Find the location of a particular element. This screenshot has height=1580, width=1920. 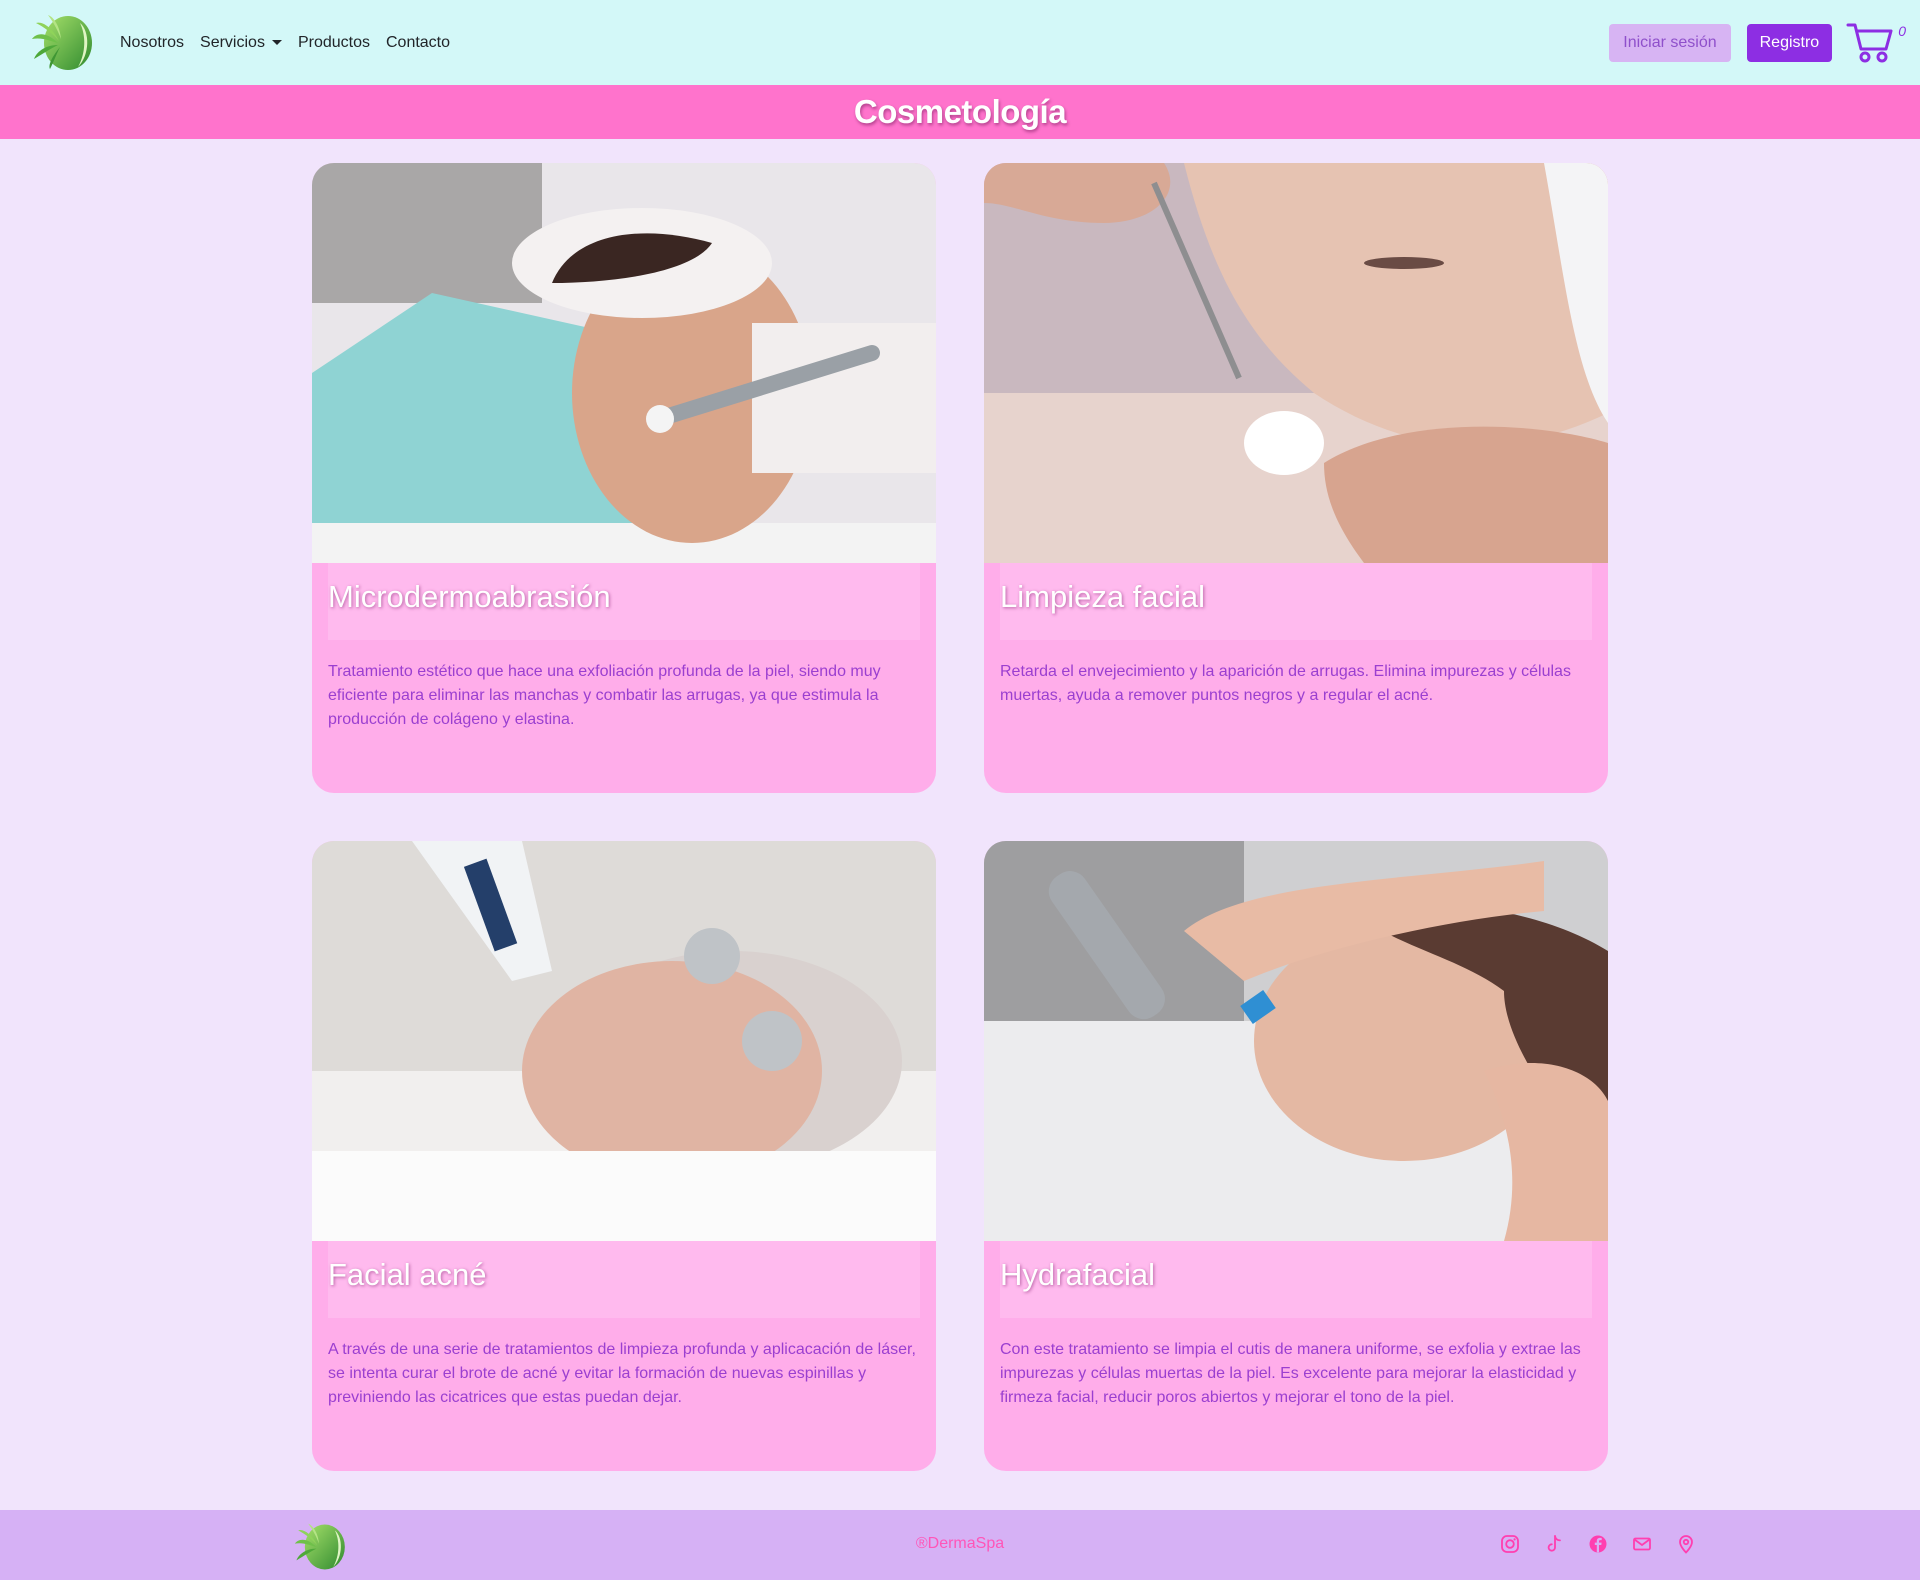

nav-actions: Iniciar sesión Registro 0 is located at coordinates (1757, 43).